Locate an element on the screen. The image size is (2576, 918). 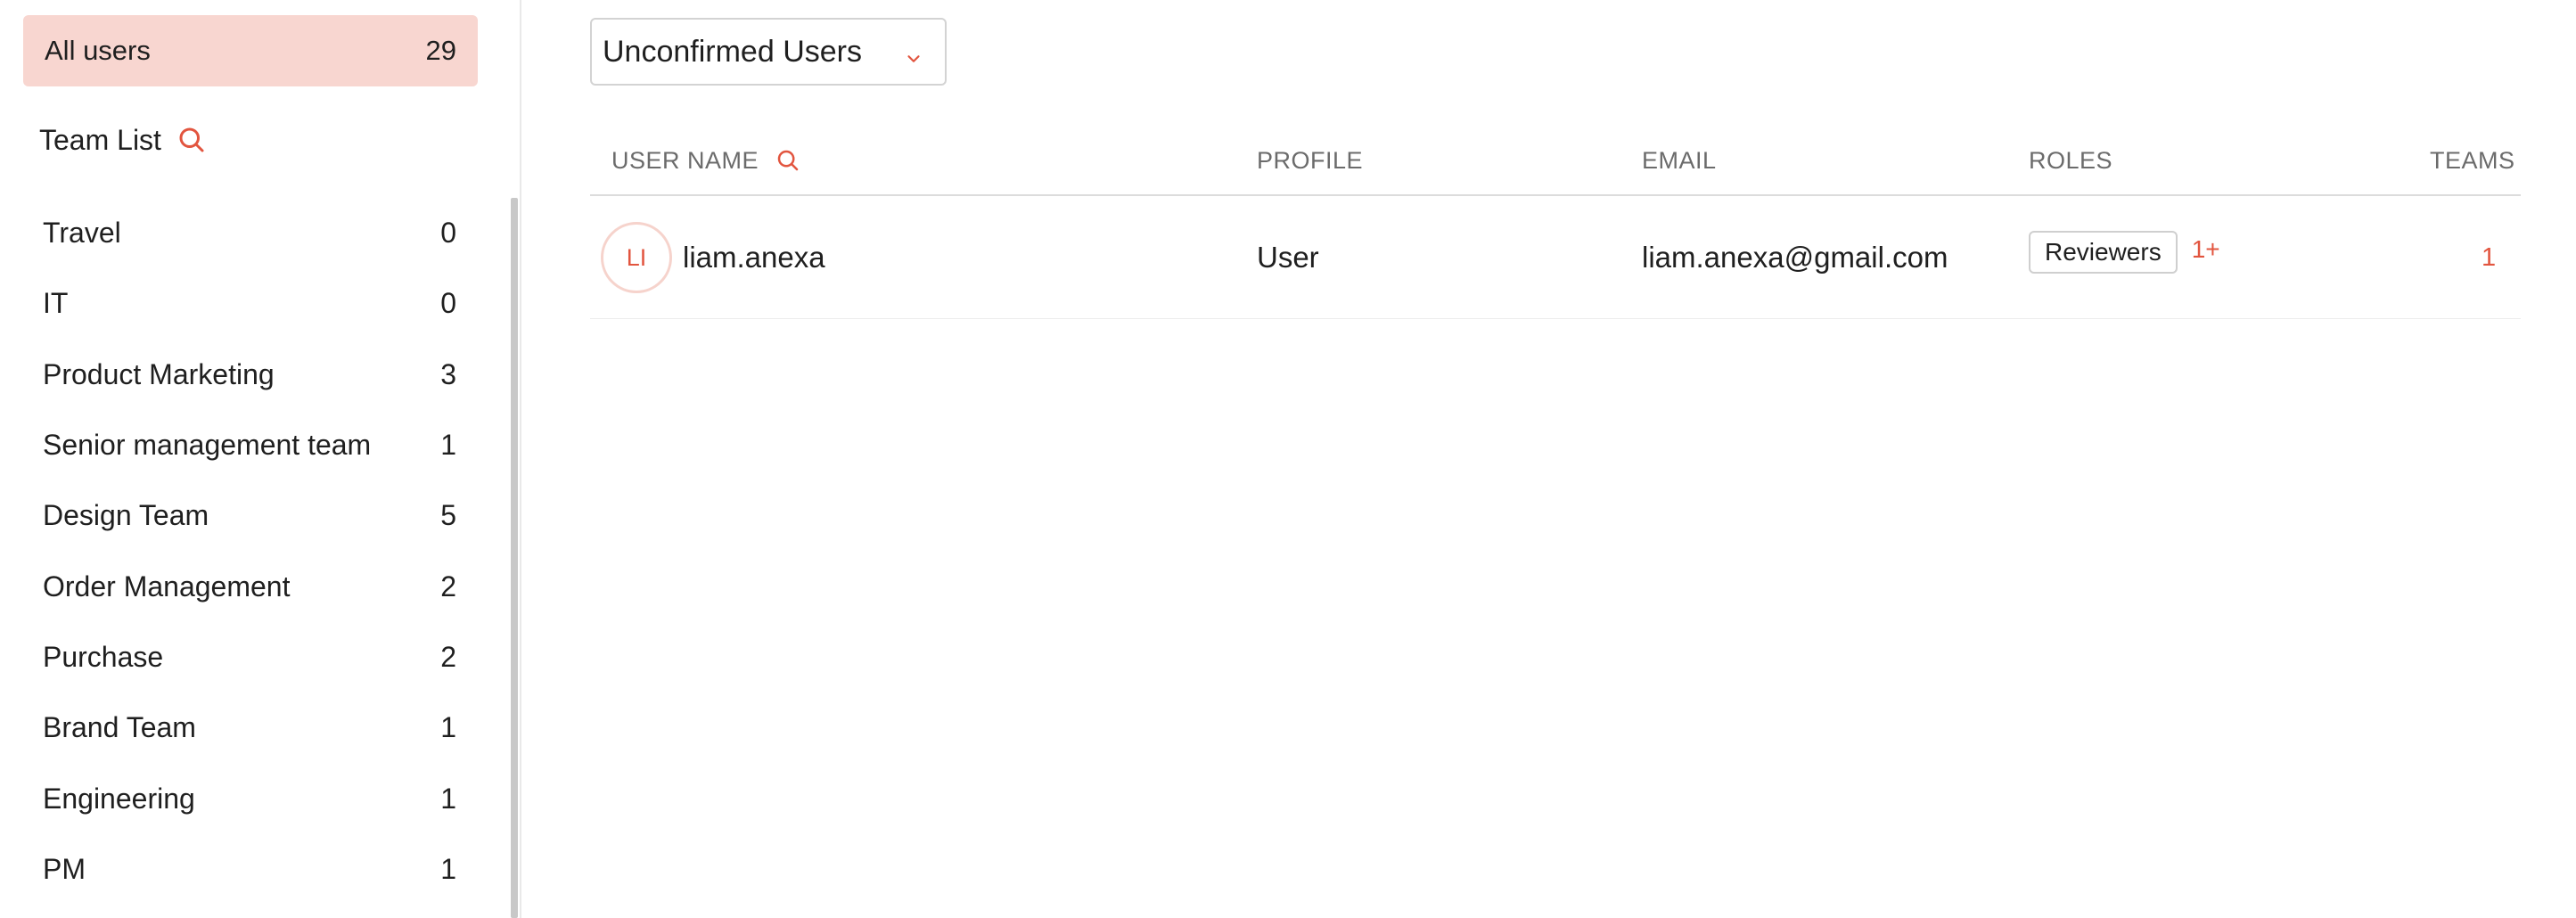
team-item: Purchase 2 is located at coordinates (250, 657).